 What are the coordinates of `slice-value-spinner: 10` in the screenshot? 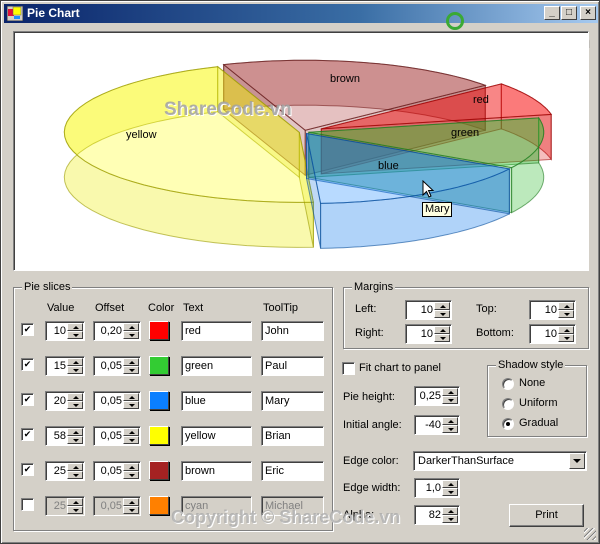 It's located at (65, 331).